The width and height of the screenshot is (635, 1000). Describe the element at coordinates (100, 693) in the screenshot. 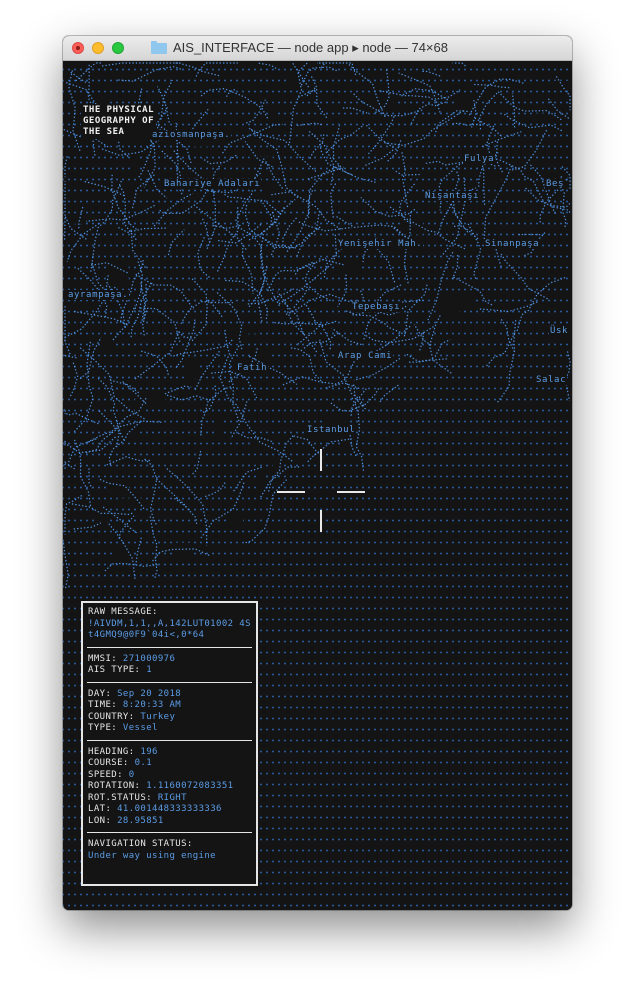

I see `day-label: DAY:` at that location.